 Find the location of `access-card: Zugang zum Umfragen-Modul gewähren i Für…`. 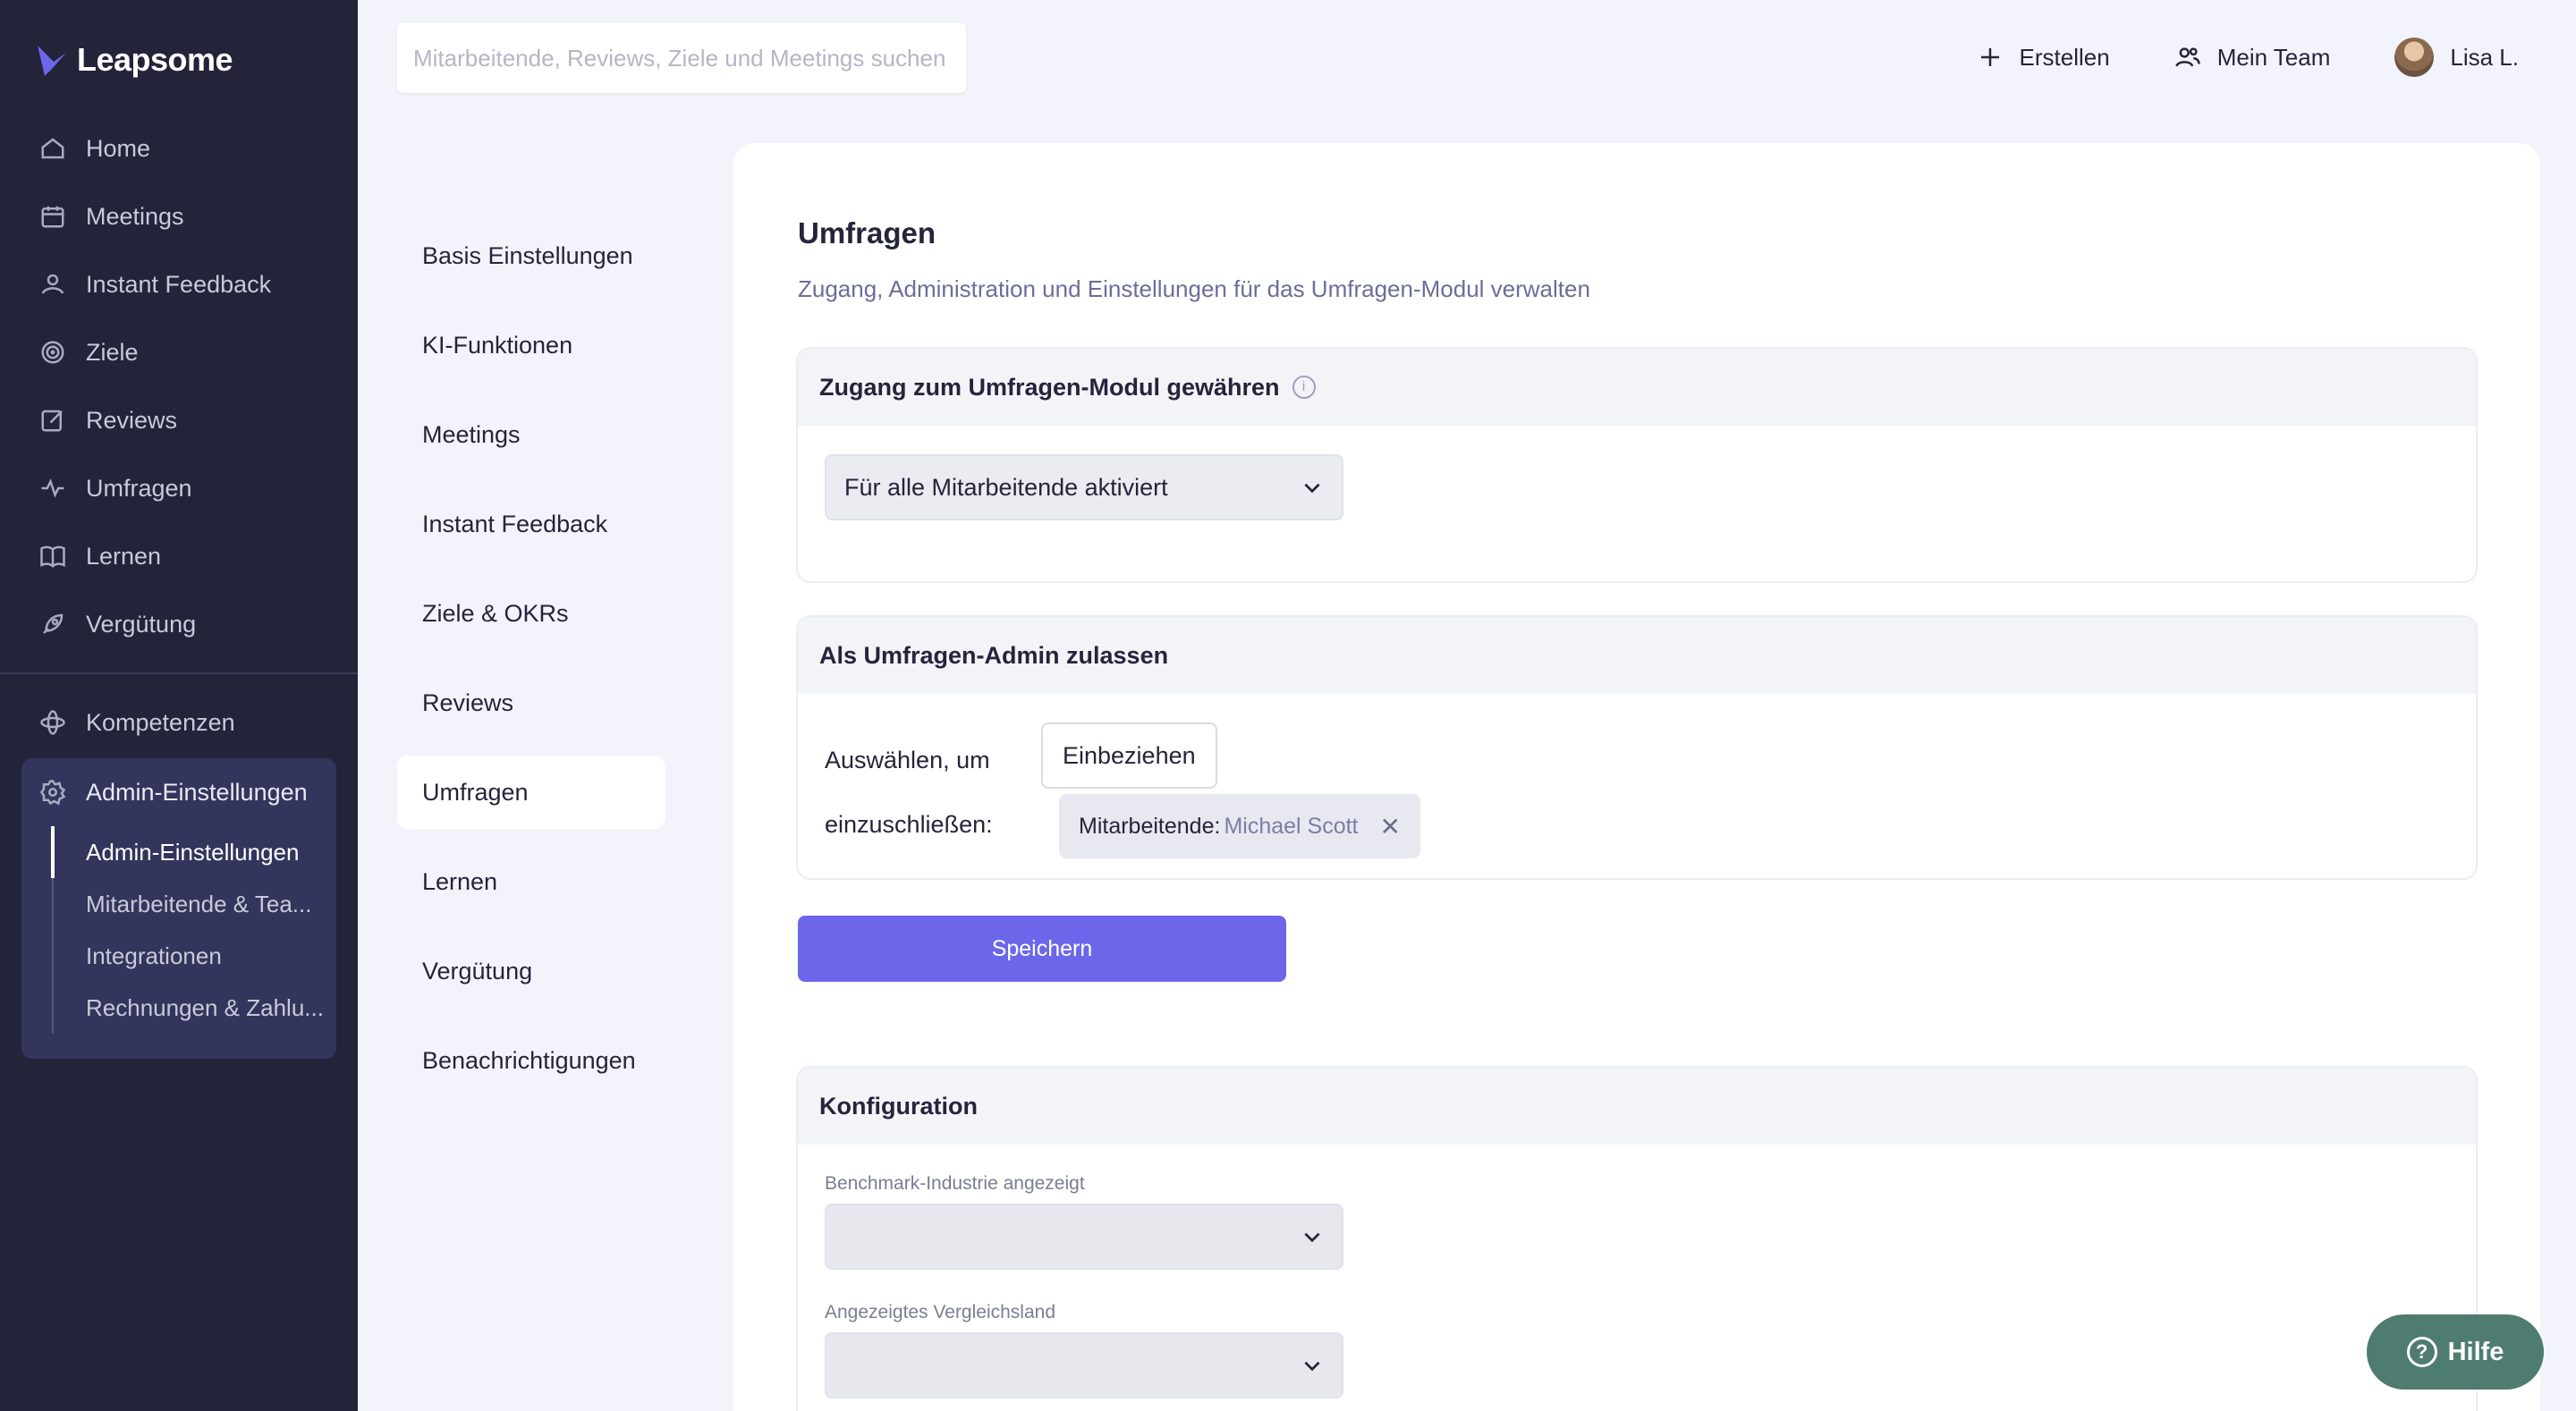

access-card: Zugang zum Umfragen-Modul gewähren i Für… is located at coordinates (1637, 465).